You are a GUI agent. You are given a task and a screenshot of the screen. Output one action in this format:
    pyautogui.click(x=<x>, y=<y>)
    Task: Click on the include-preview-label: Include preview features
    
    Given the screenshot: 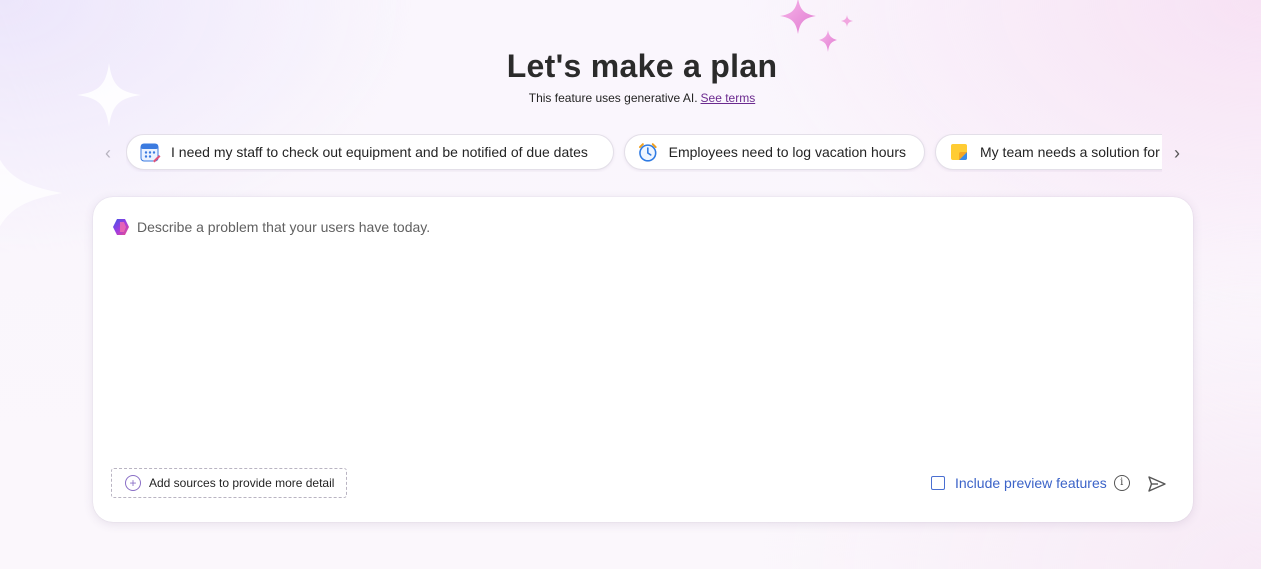 What is the action you would take?
    pyautogui.click(x=1031, y=483)
    